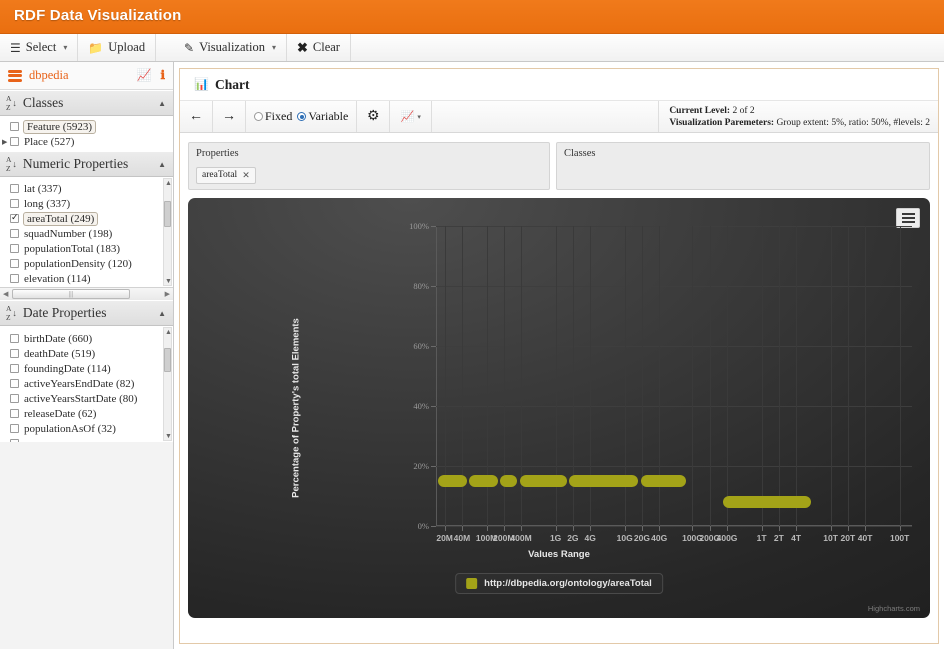 This screenshot has height=649, width=944. Describe the element at coordinates (893, 608) in the screenshot. I see `chart-credit: Highcharts.com` at that location.